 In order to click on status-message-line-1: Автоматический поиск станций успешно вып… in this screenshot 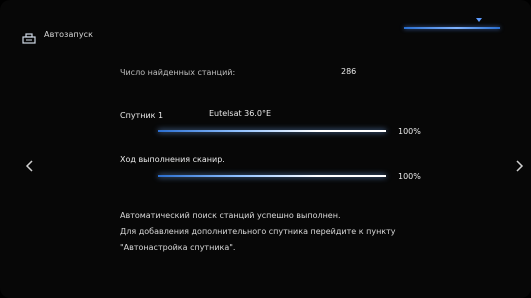, I will do `click(230, 215)`.